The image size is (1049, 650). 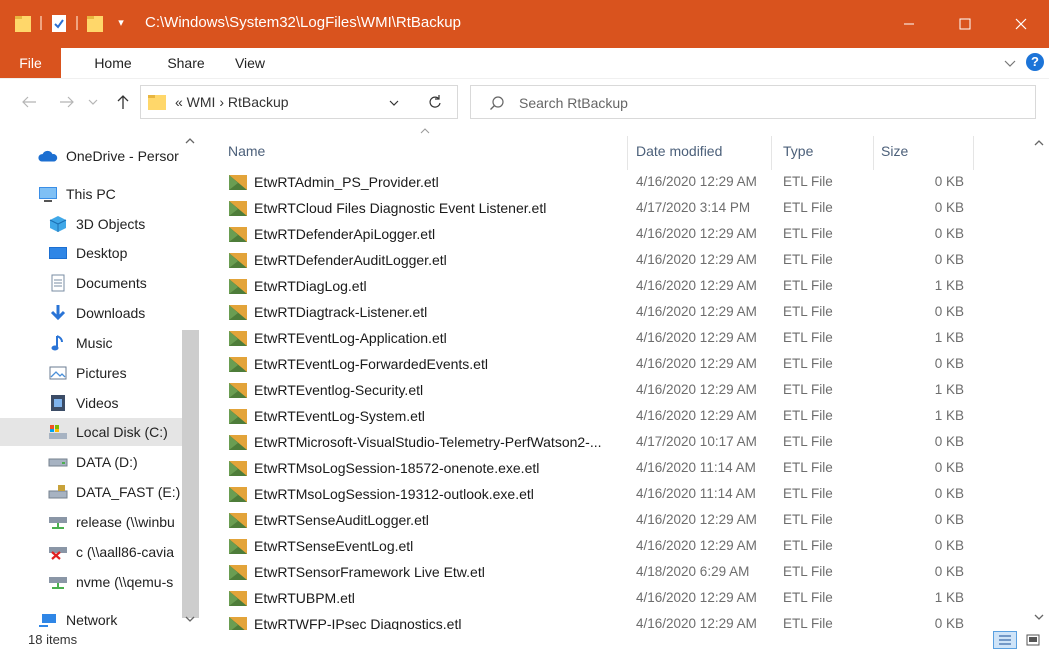 I want to click on sidebar-item-documents: Documents, so click(x=91, y=283).